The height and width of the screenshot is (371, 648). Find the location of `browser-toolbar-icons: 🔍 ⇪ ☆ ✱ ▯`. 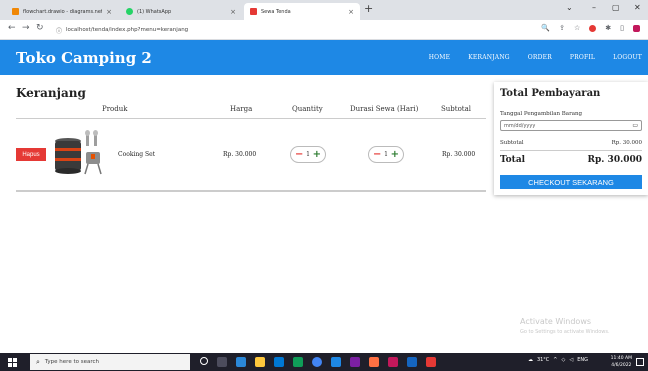

browser-toolbar-icons: 🔍 ⇪ ☆ ✱ ▯ is located at coordinates (590, 28).